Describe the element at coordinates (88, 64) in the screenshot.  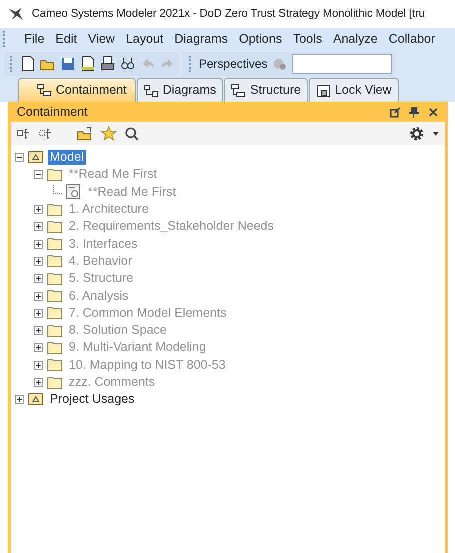
I see `print-preview-icon` at that location.